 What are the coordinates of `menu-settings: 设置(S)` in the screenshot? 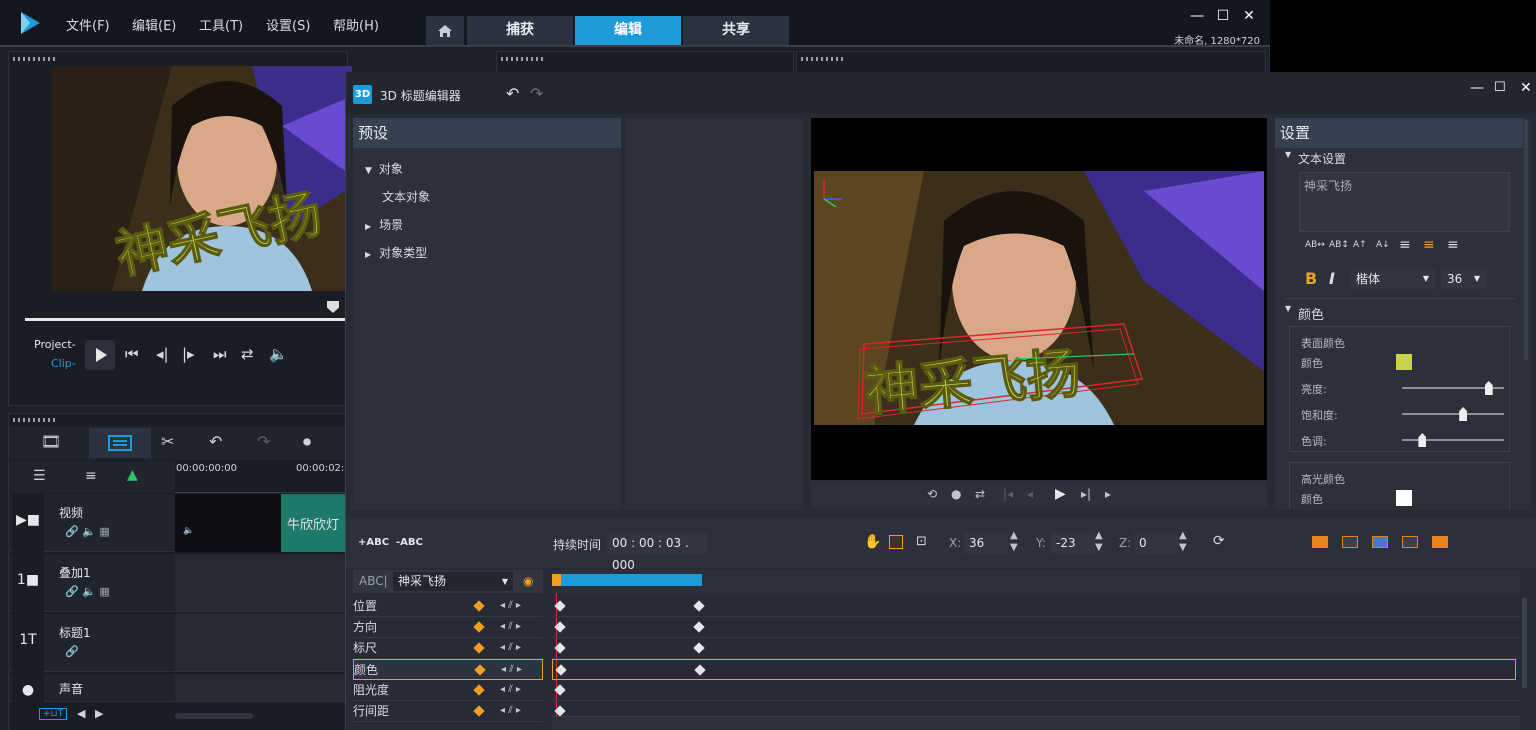 It's located at (288, 24).